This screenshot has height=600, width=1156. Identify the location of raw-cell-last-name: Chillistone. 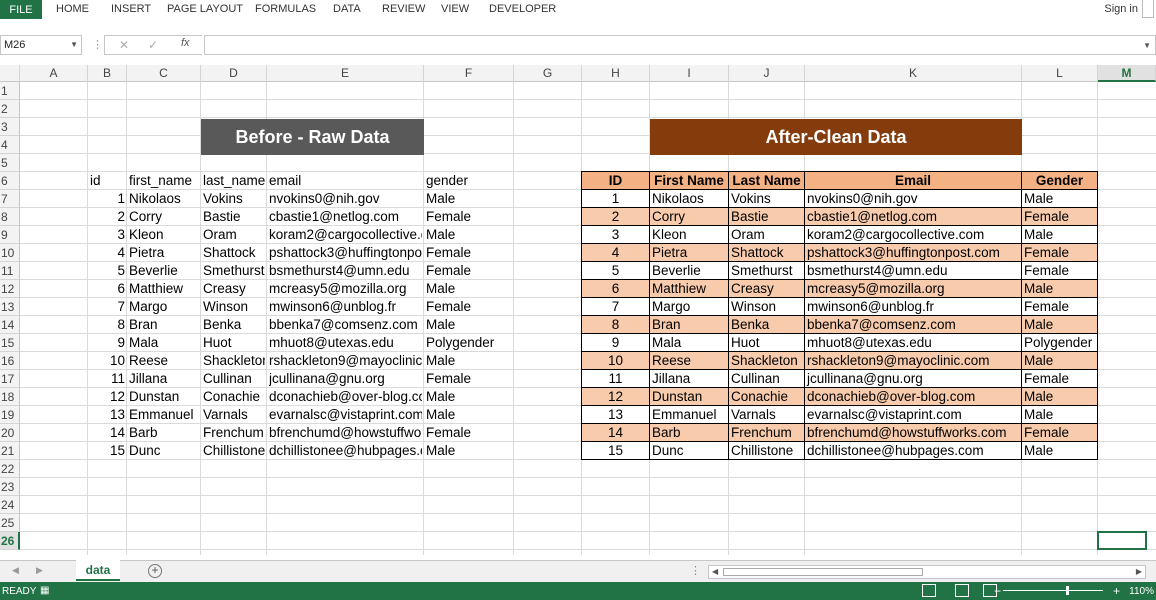
(234, 451).